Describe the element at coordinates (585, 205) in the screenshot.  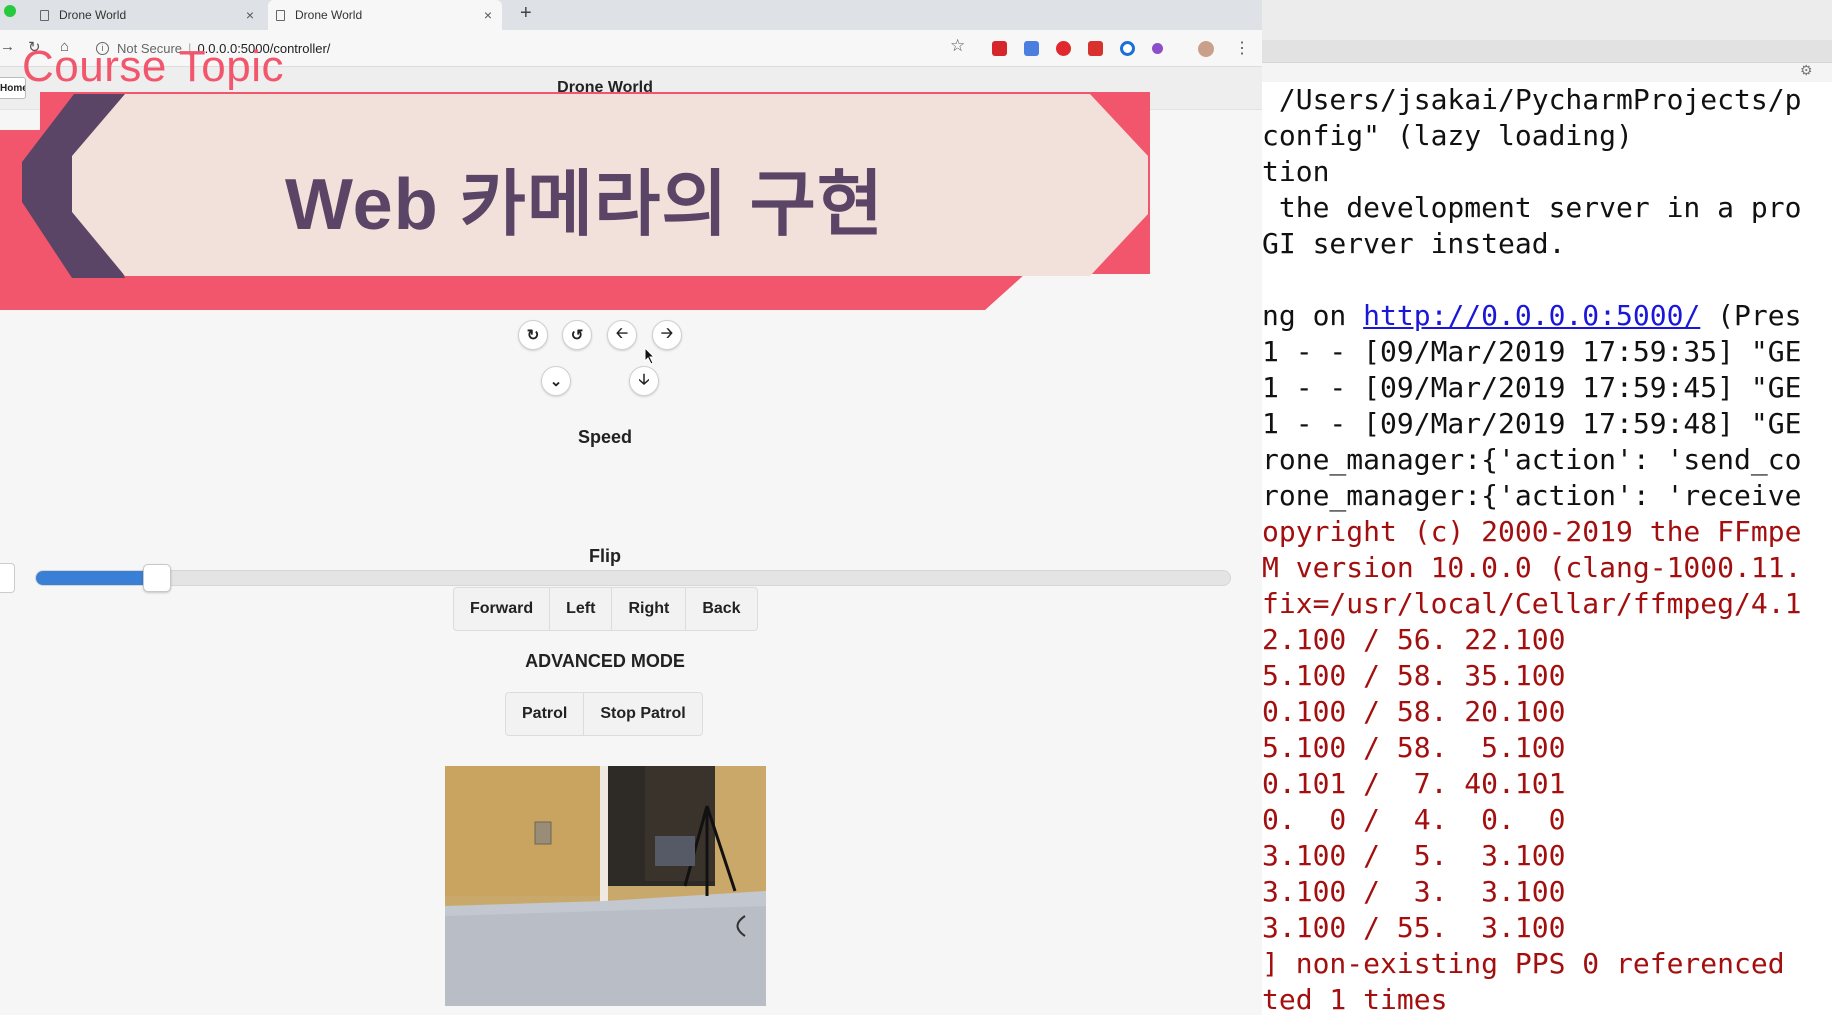
I see `banner-title: Web 카메라의 구현` at that location.